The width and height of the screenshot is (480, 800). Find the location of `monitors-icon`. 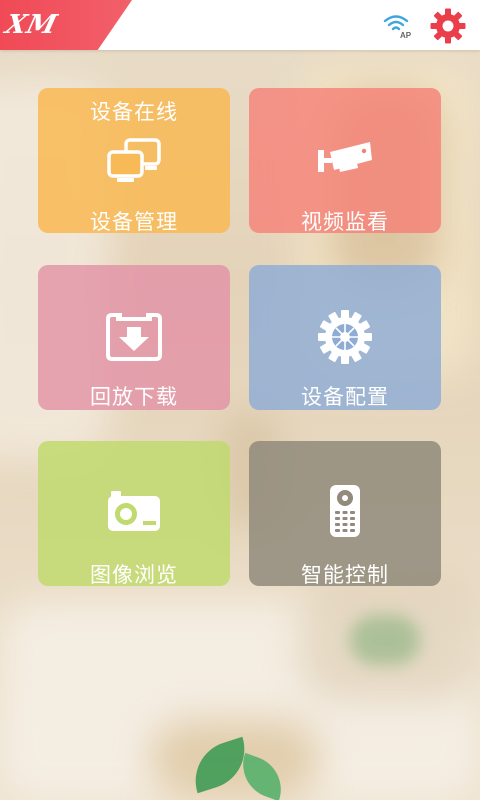

monitors-icon is located at coordinates (134, 163).